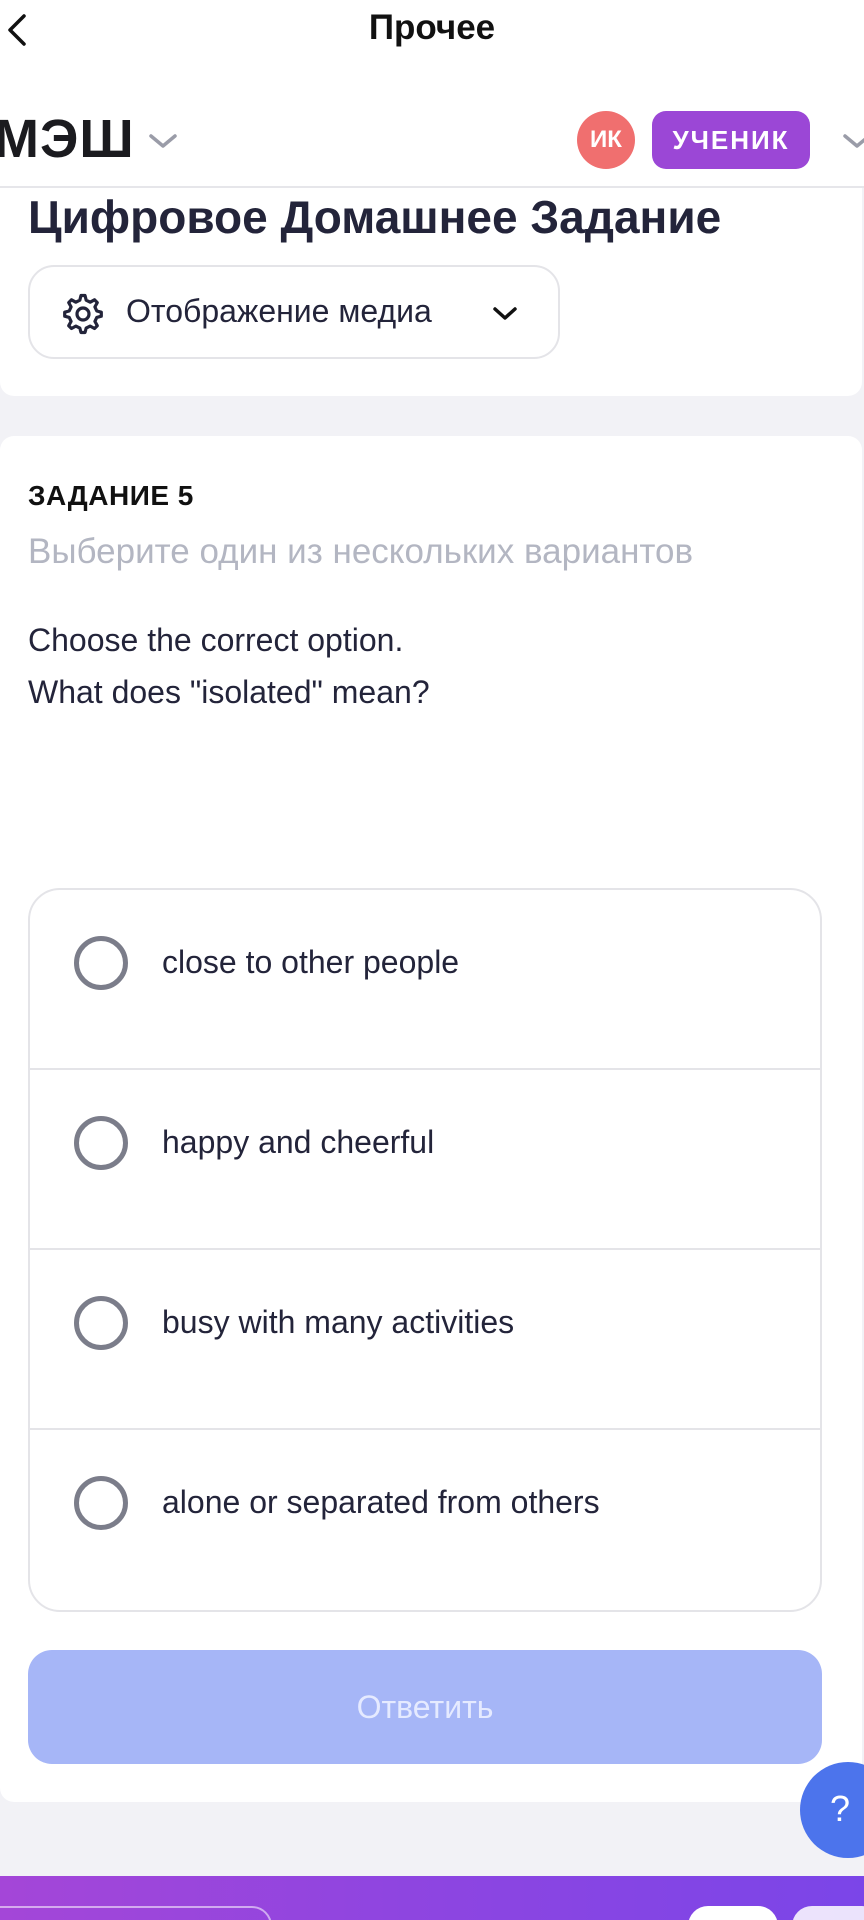  Describe the element at coordinates (606, 140) in the screenshot. I see `avatar: ИК` at that location.